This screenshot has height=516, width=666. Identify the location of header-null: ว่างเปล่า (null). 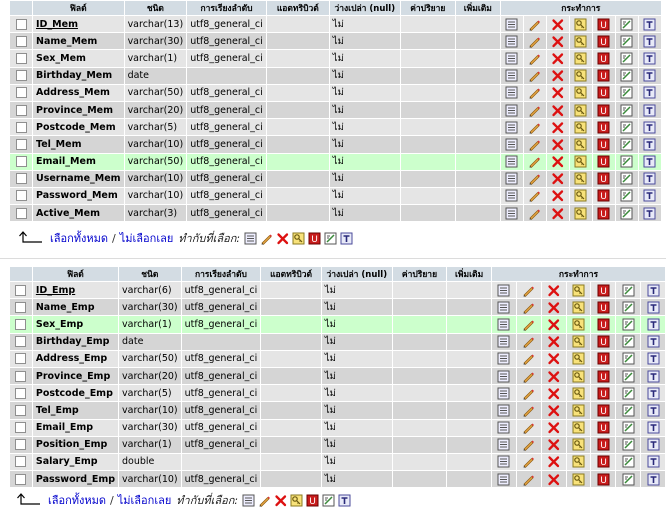
(364, 8).